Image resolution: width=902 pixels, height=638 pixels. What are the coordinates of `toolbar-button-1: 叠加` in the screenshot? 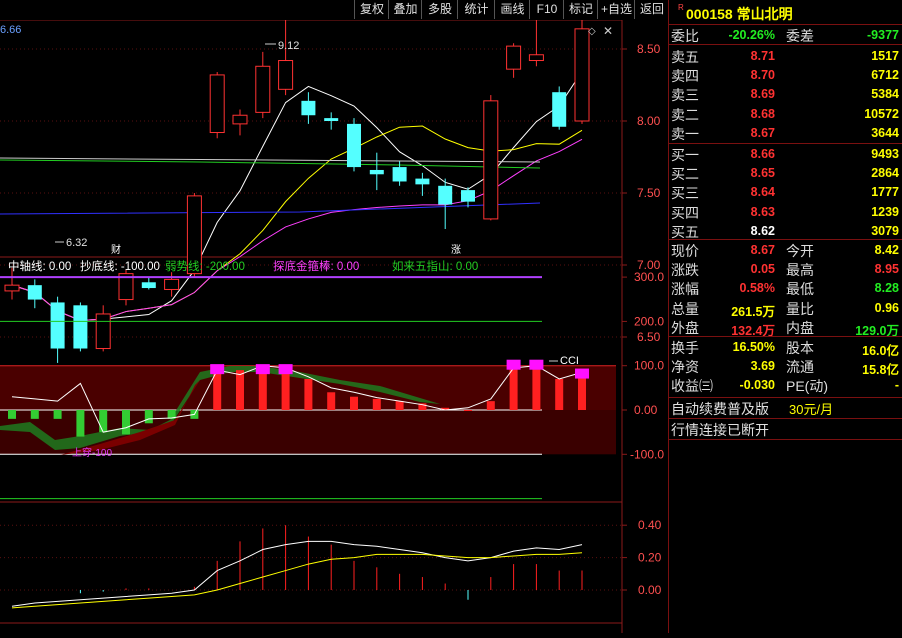 It's located at (405, 9).